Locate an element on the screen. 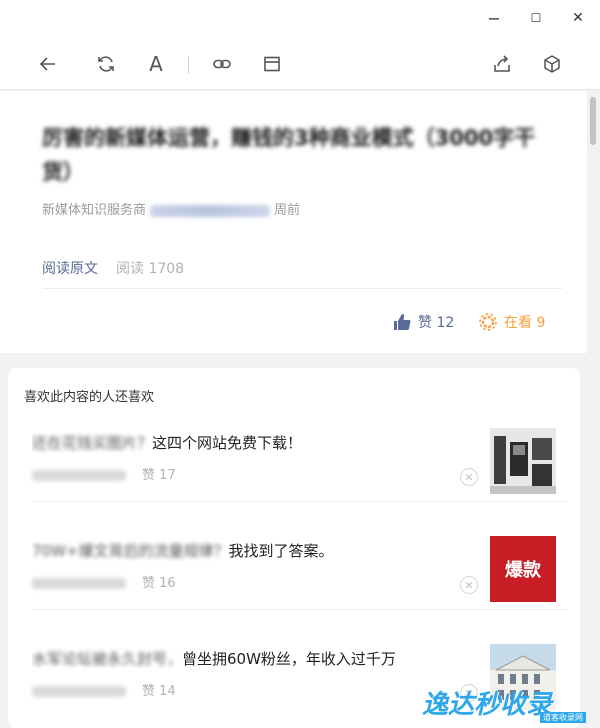 The image size is (600, 728). copy-link-button is located at coordinates (222, 64).